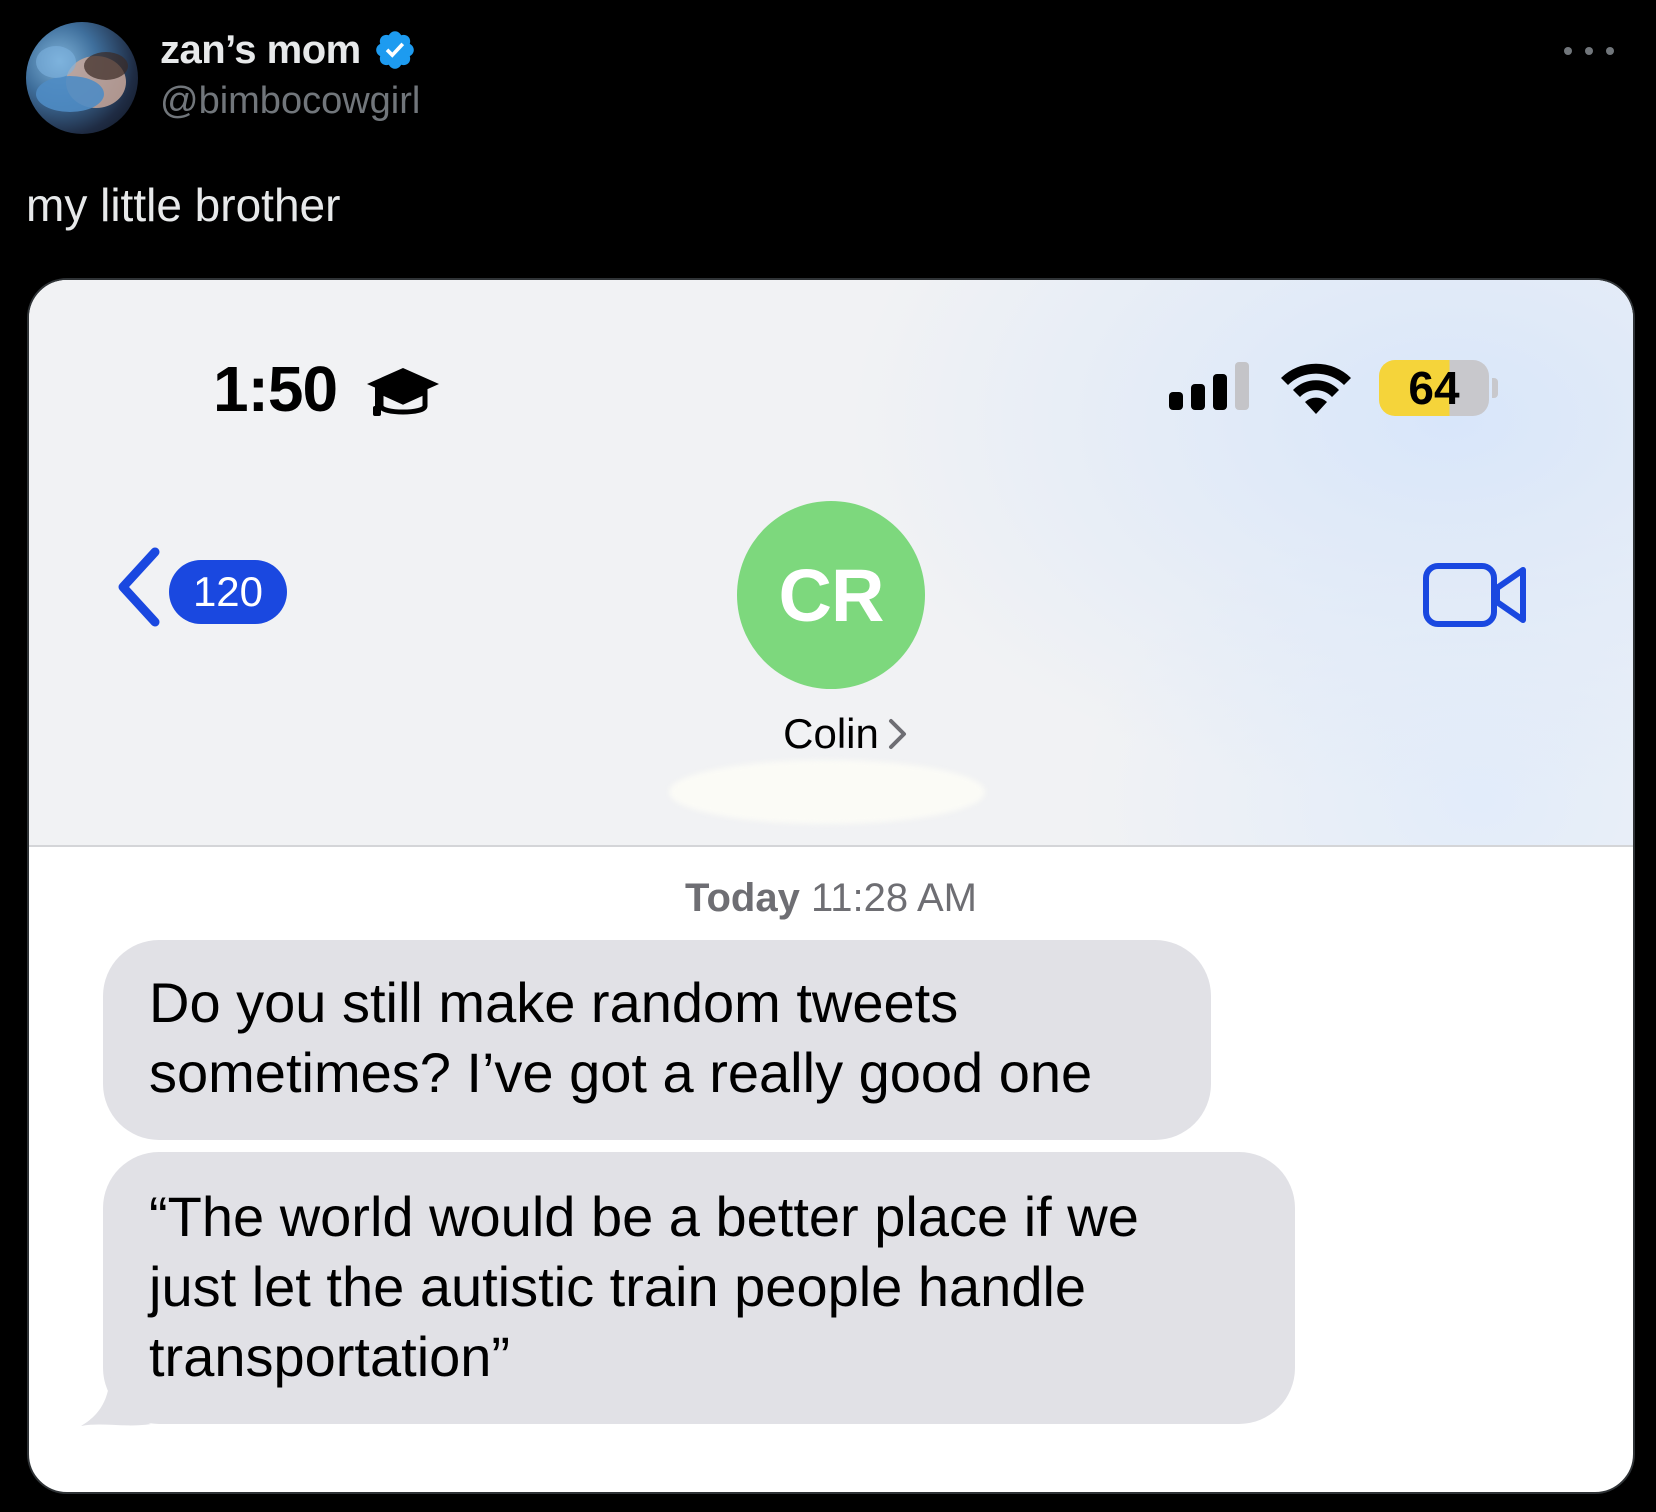 The height and width of the screenshot is (1512, 1656). I want to click on message-line: sometimes? I’ve got a really good one, so click(621, 1072).